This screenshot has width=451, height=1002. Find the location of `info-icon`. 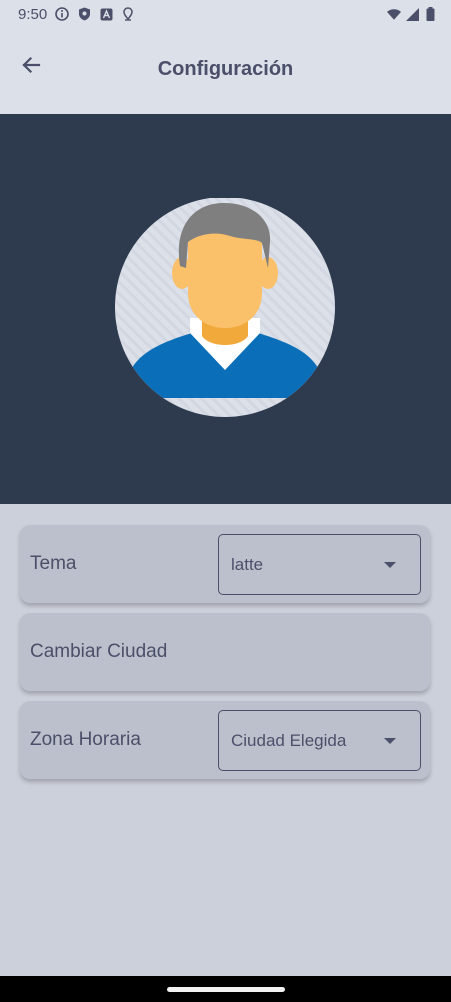

info-icon is located at coordinates (62, 14).